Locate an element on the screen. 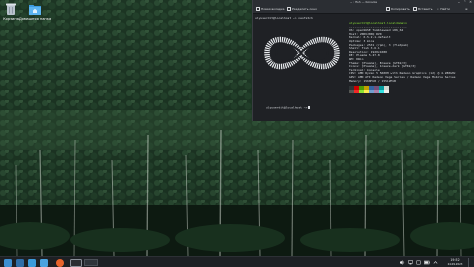 This screenshot has height=267, width=474. home-folder-icon is located at coordinates (35, 10).